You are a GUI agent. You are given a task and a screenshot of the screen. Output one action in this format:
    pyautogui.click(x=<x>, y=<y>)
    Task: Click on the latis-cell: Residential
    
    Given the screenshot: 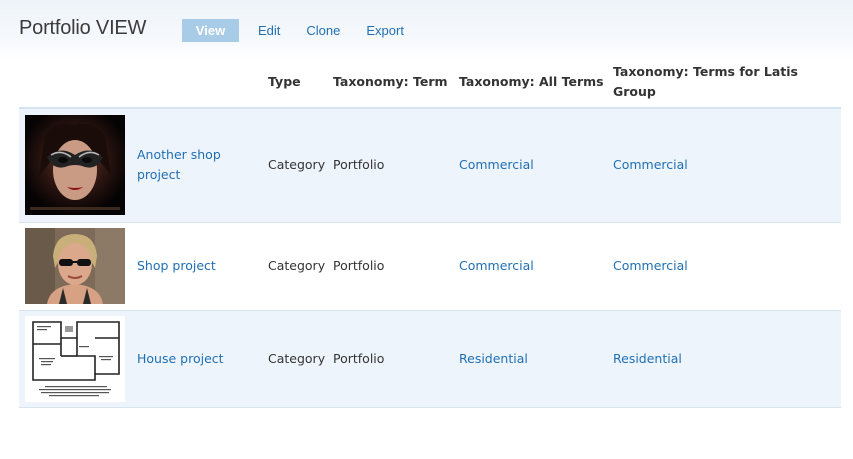 What is the action you would take?
    pyautogui.click(x=727, y=359)
    